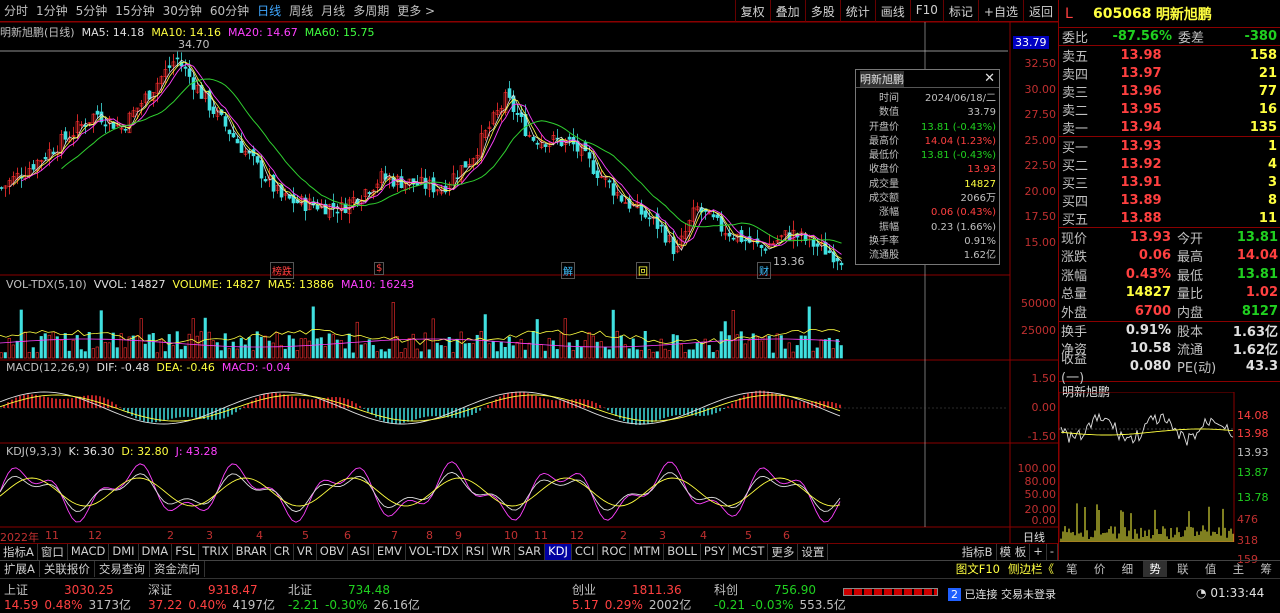  I want to click on indicator-tab-21: BOLL, so click(682, 552).